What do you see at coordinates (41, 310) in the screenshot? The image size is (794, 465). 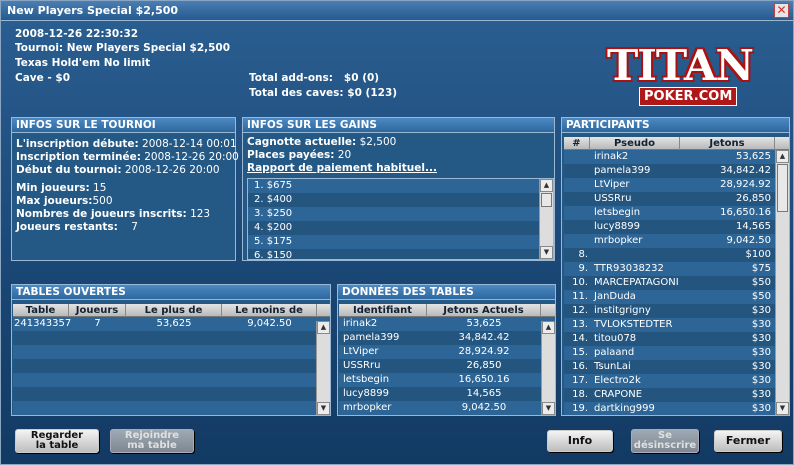 I see `col-table: Table` at bounding box center [41, 310].